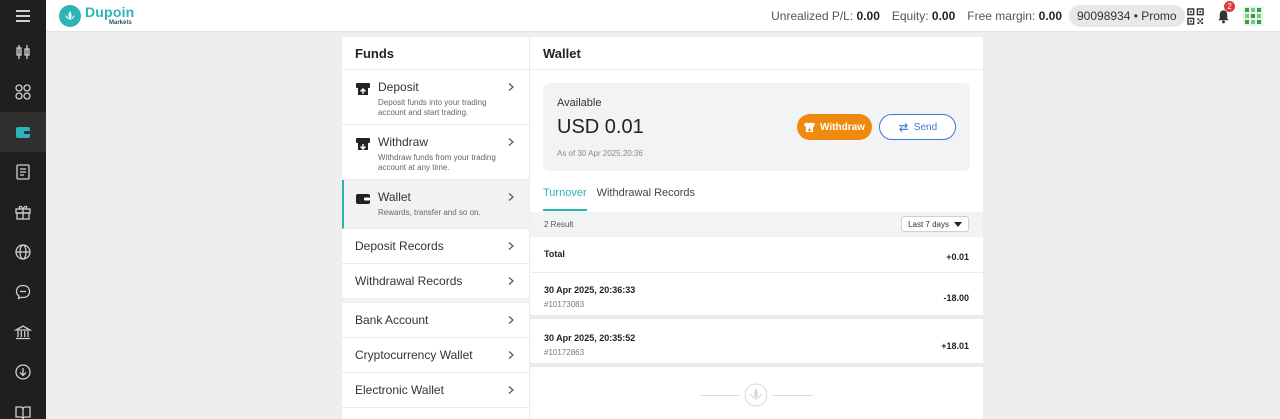 Image resolution: width=1280 pixels, height=419 pixels. What do you see at coordinates (564, 304) in the screenshot?
I see `record-id: #10173083` at bounding box center [564, 304].